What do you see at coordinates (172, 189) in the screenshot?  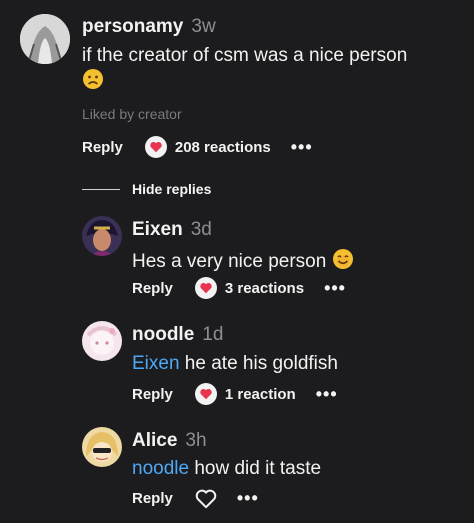 I see `hide-replies-label: Hide replies` at bounding box center [172, 189].